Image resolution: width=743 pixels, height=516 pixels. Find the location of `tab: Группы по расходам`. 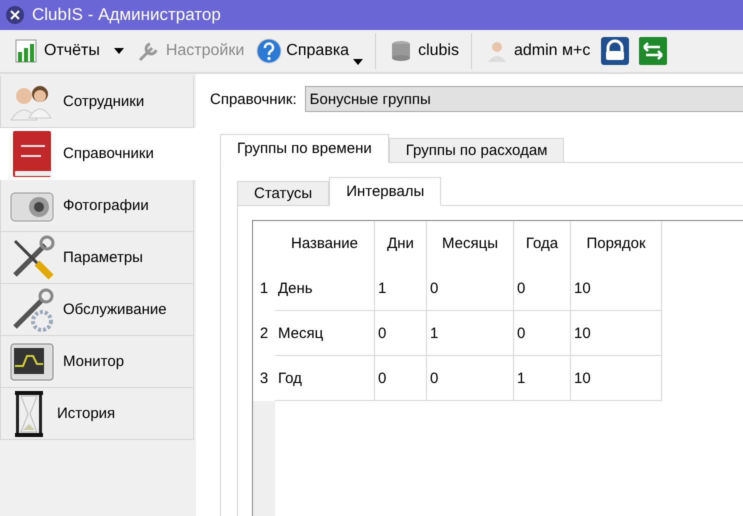

tab: Группы по расходам is located at coordinates (476, 150).